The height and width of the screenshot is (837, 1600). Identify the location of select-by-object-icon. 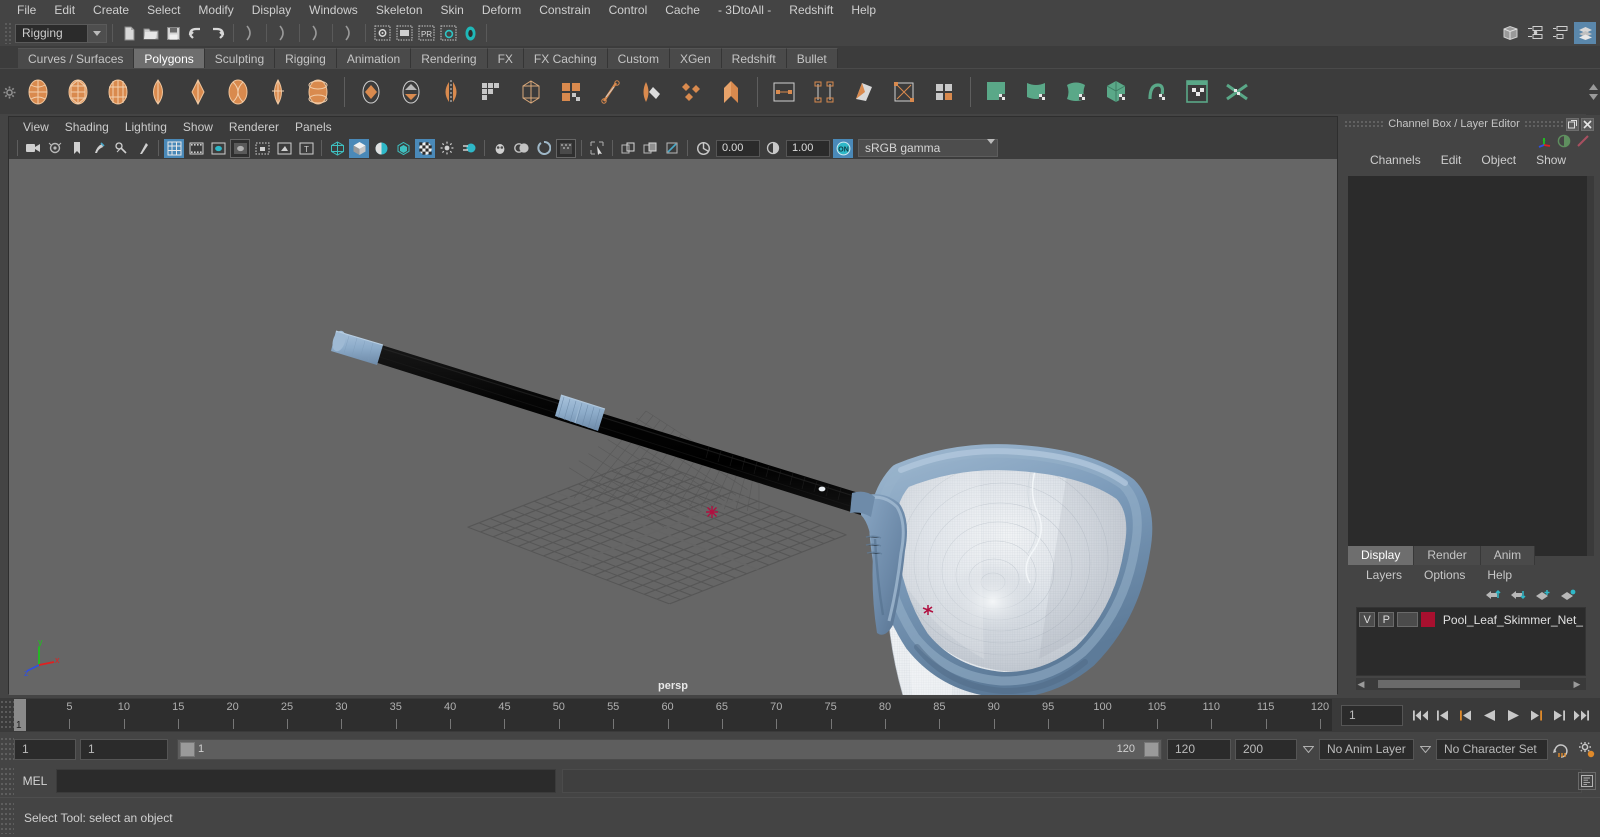
(283, 33).